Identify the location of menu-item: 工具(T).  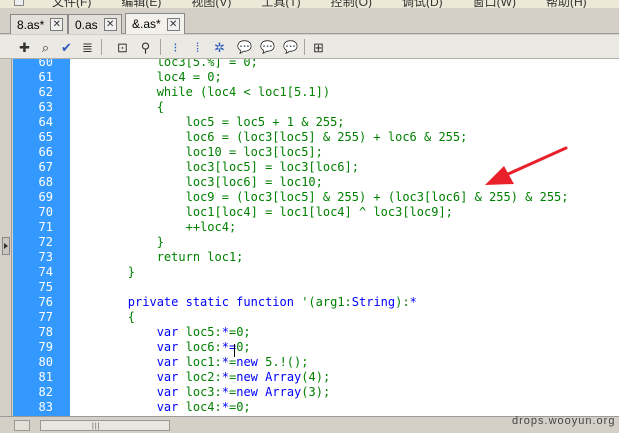
(280, 4).